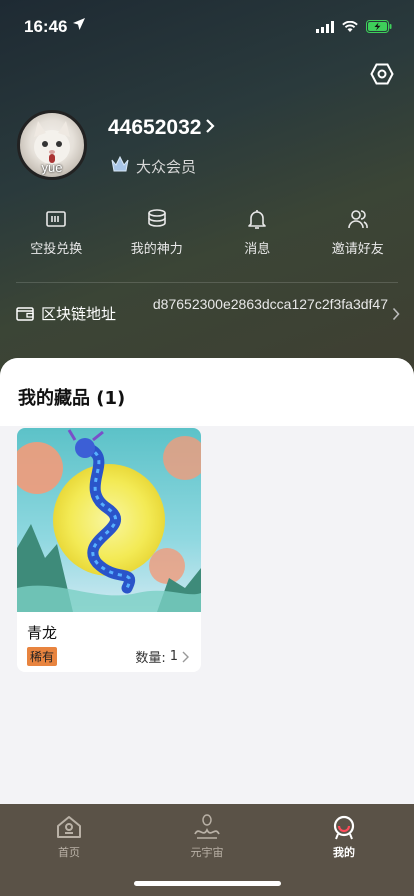 The width and height of the screenshot is (414, 896). Describe the element at coordinates (52, 167) in the screenshot. I see `avatar-caption: yue` at that location.